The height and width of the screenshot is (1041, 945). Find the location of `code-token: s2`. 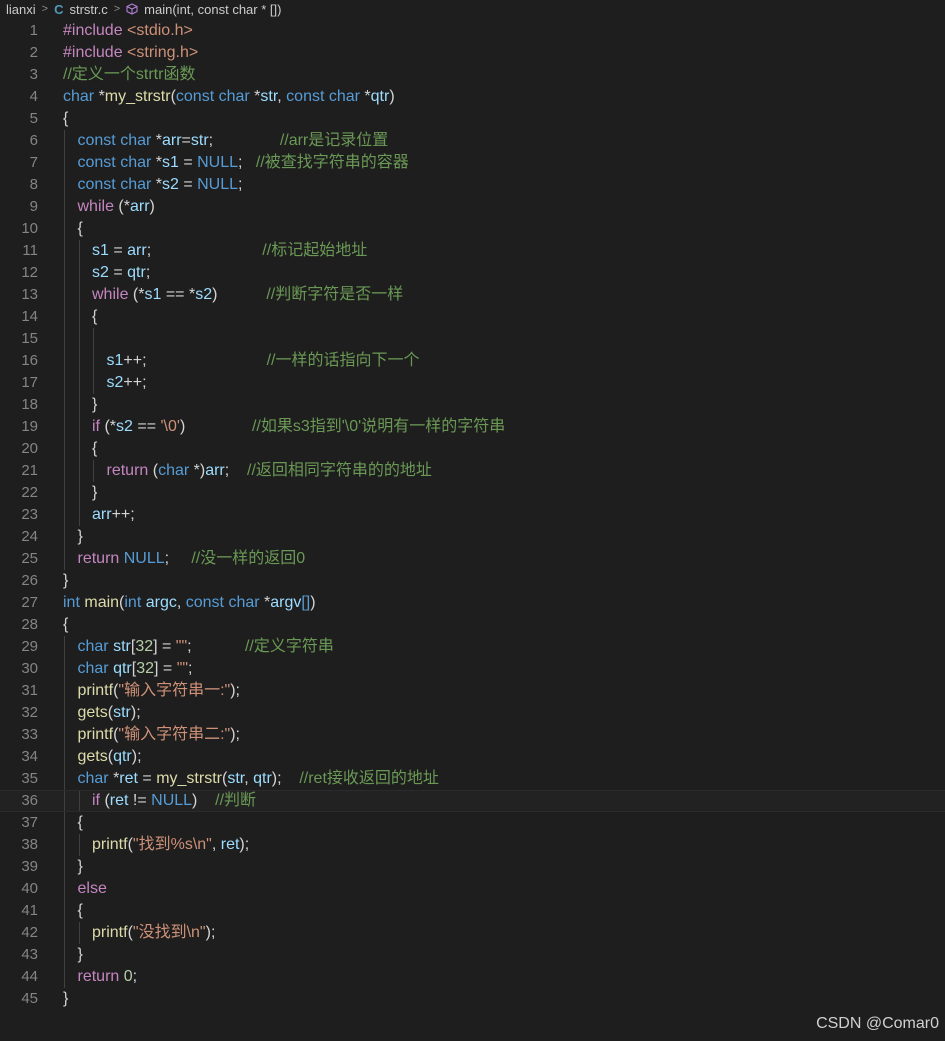

code-token: s2 is located at coordinates (204, 294).